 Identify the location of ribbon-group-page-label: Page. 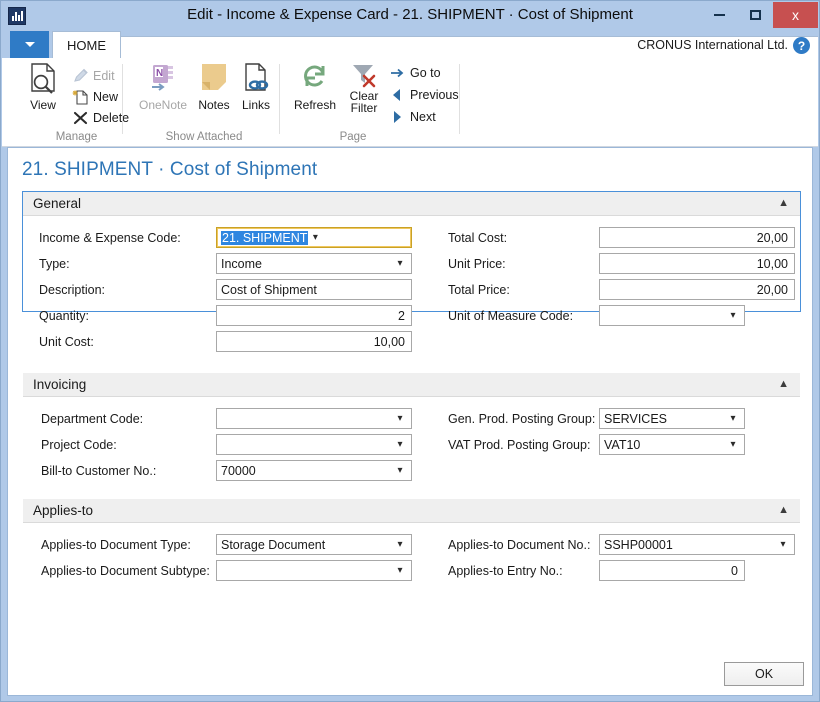
(353, 137).